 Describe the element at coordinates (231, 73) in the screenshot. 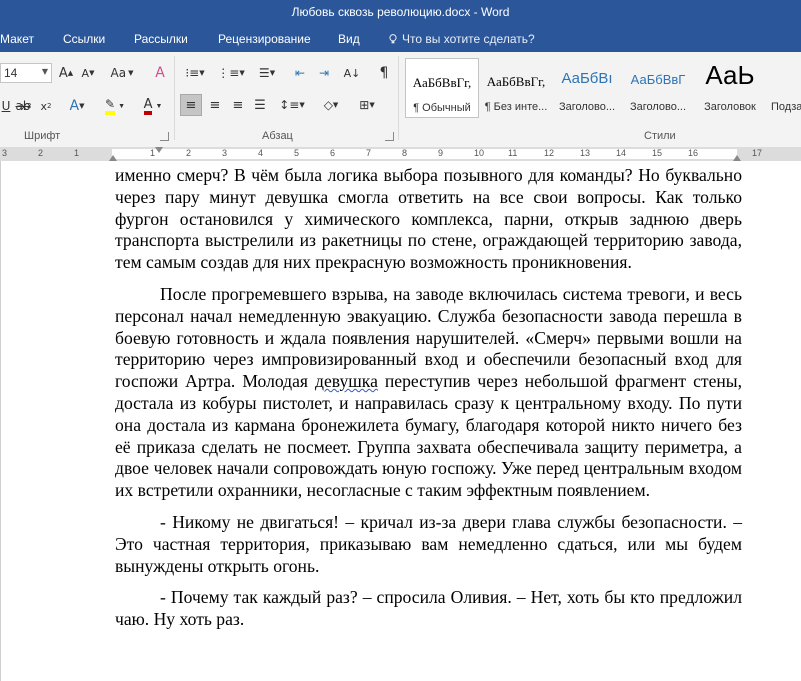

I see `numbering-icon: ⋮≡ ▼` at that location.